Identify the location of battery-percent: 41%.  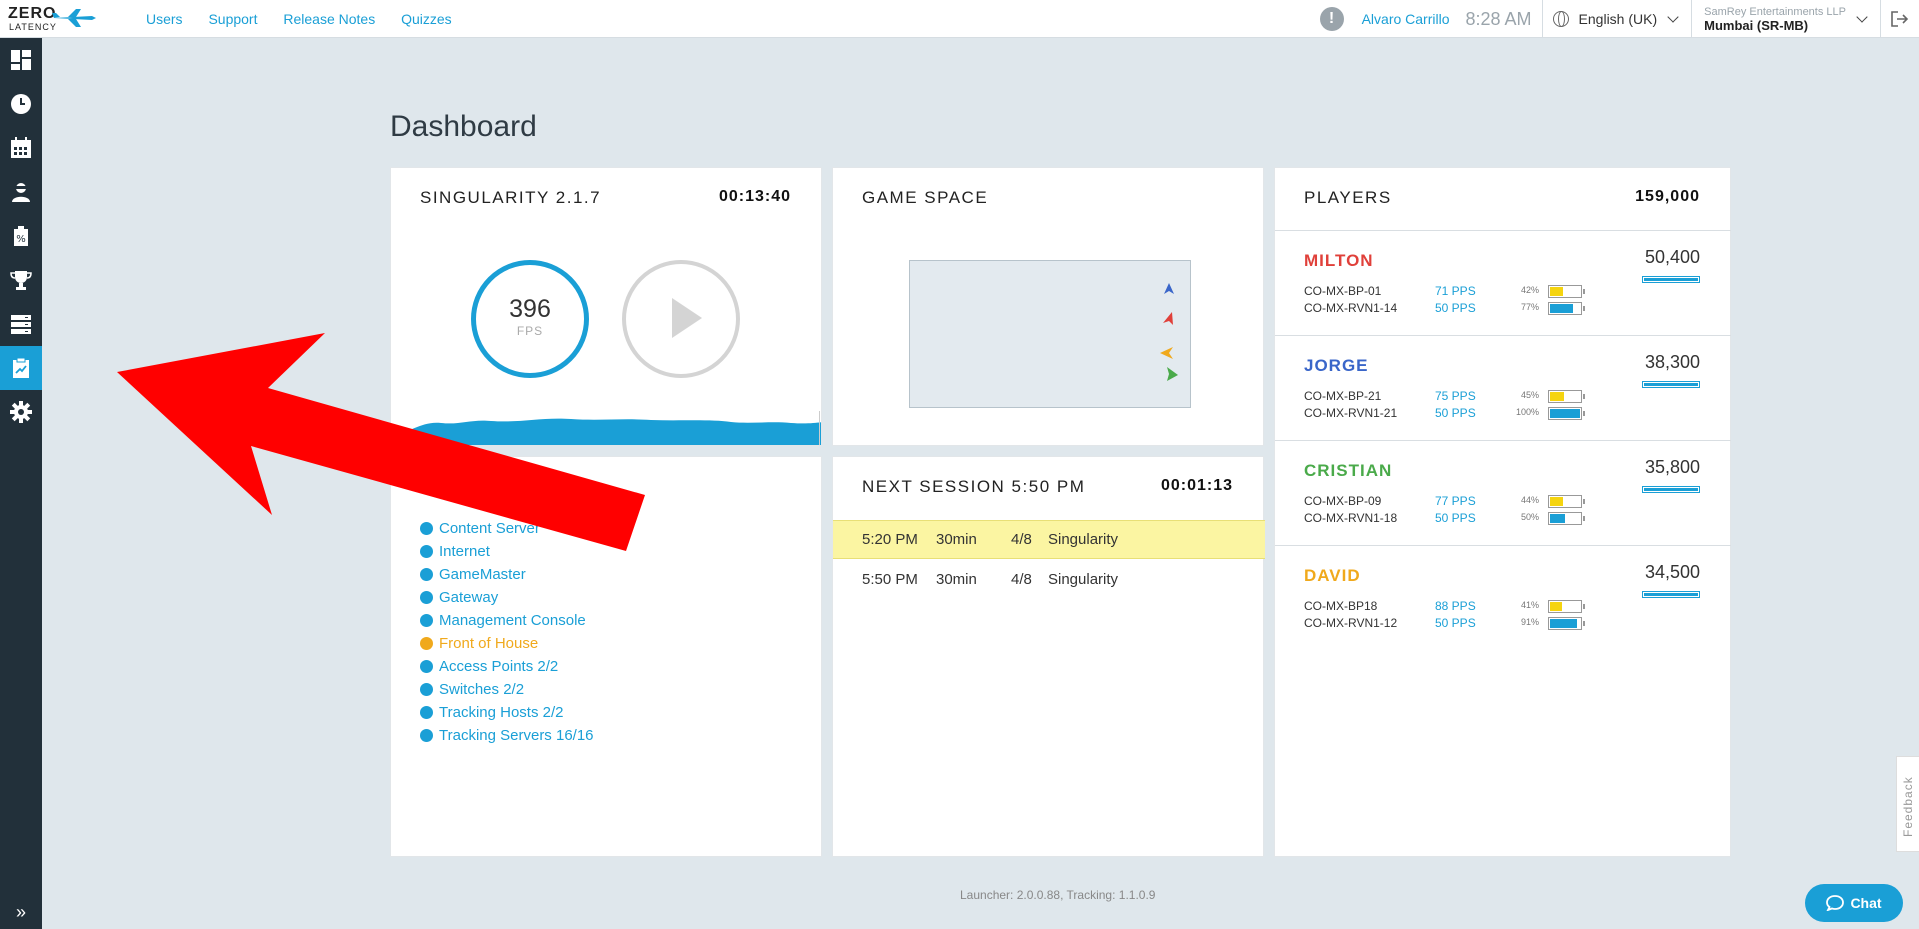
(1529, 605).